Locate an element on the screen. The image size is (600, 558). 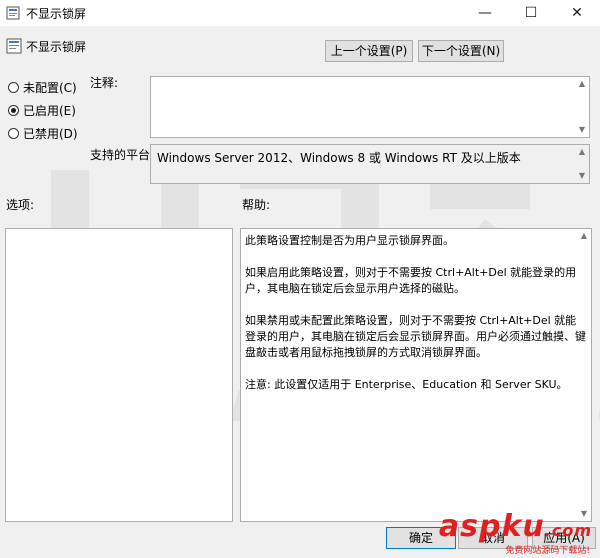
radio-circle-checked is located at coordinates (13, 110).